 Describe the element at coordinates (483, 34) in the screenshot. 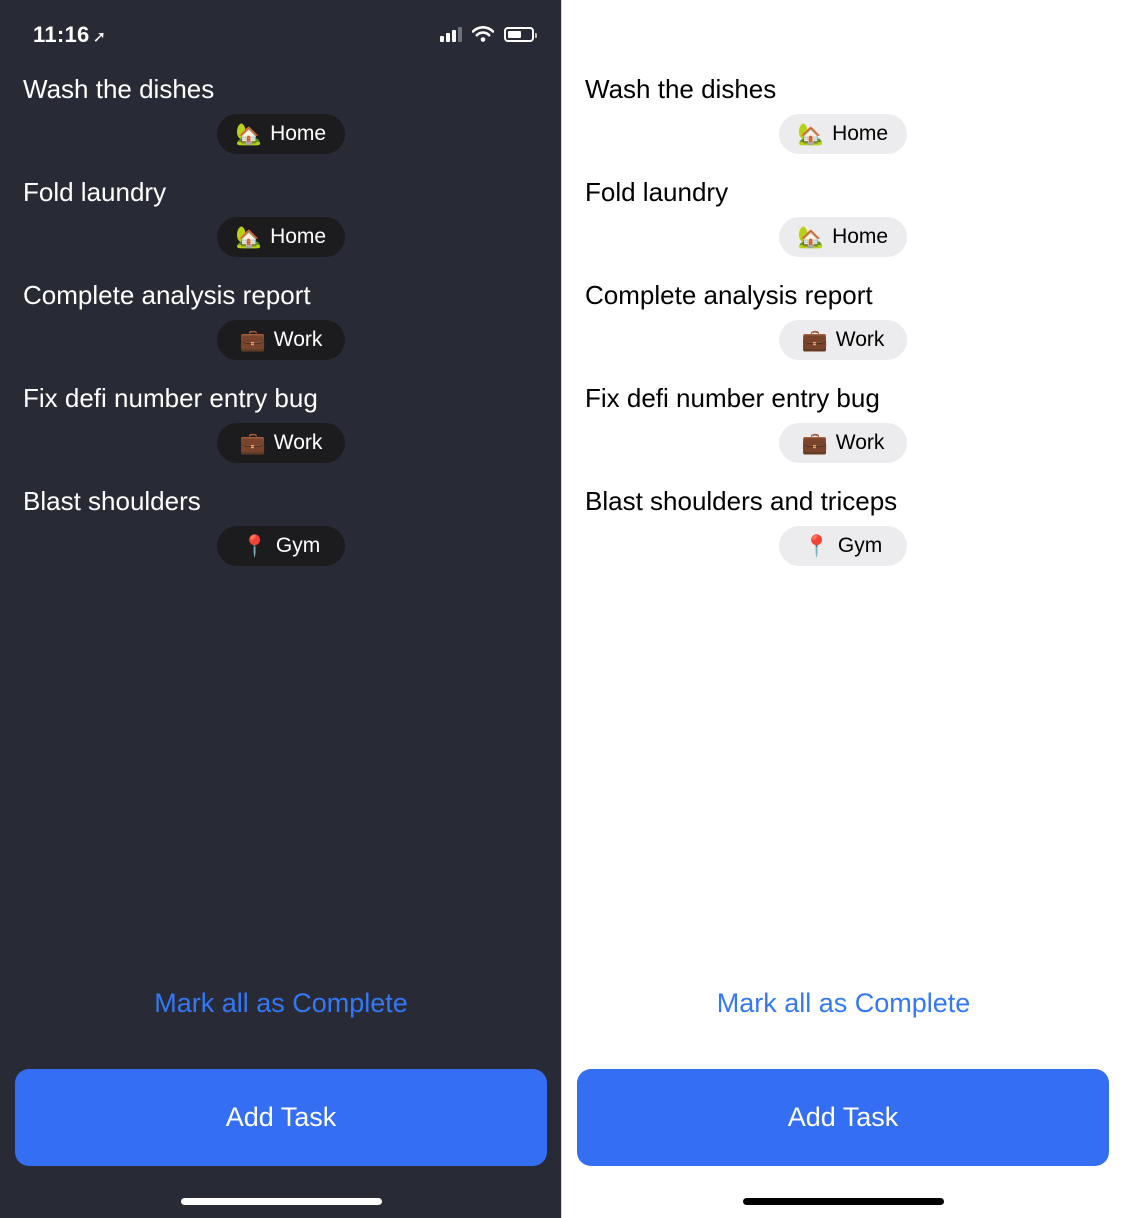

I see `wifi-icon` at that location.